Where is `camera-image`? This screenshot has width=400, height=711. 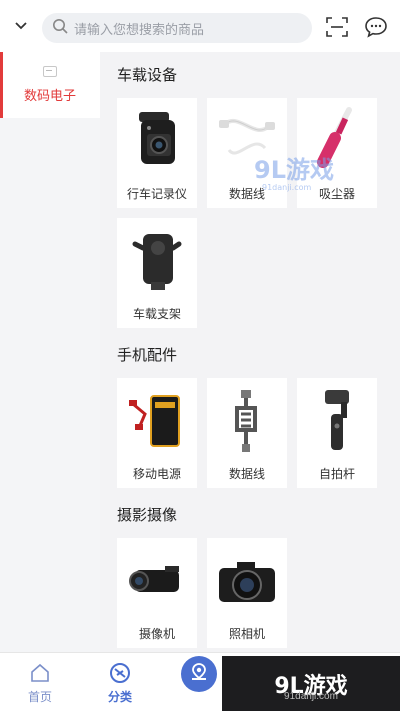
camera-image is located at coordinates (247, 581).